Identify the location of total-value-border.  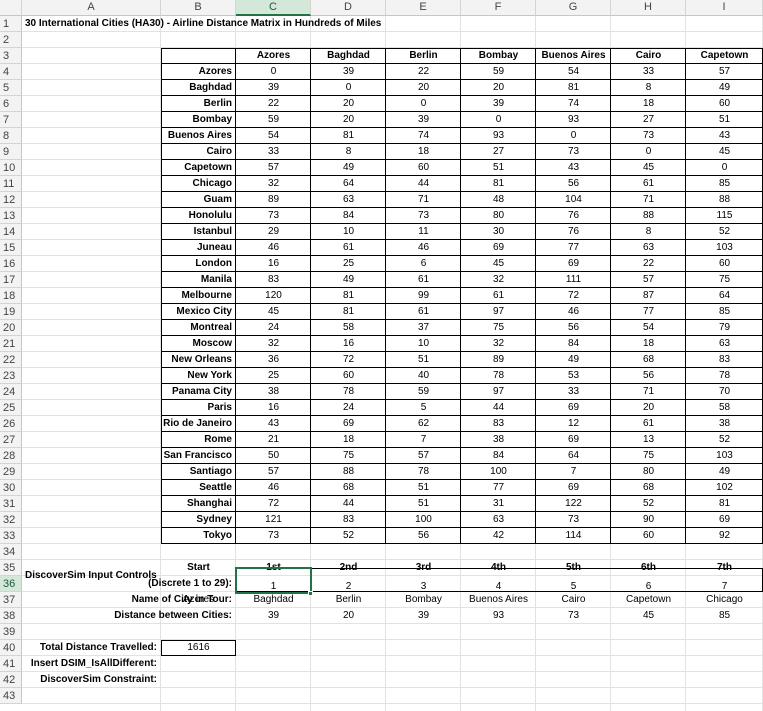
(198, 648).